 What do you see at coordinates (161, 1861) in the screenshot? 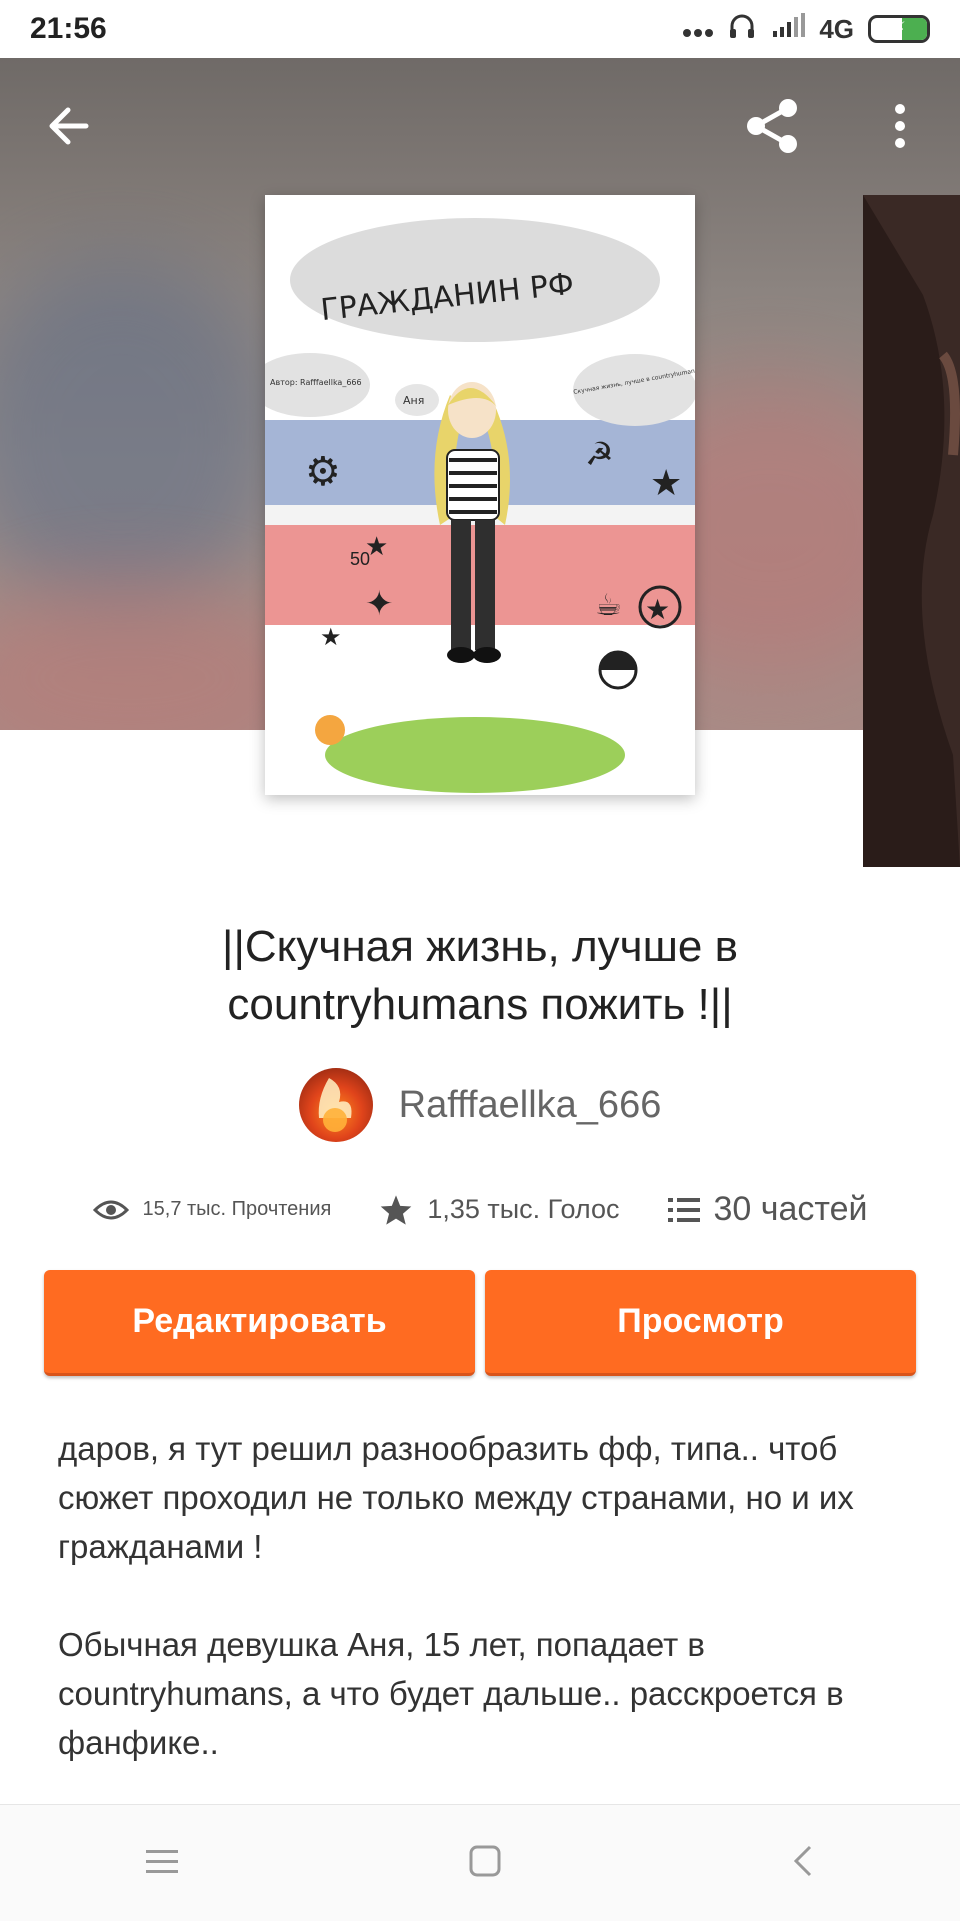
I see `menu-icon` at bounding box center [161, 1861].